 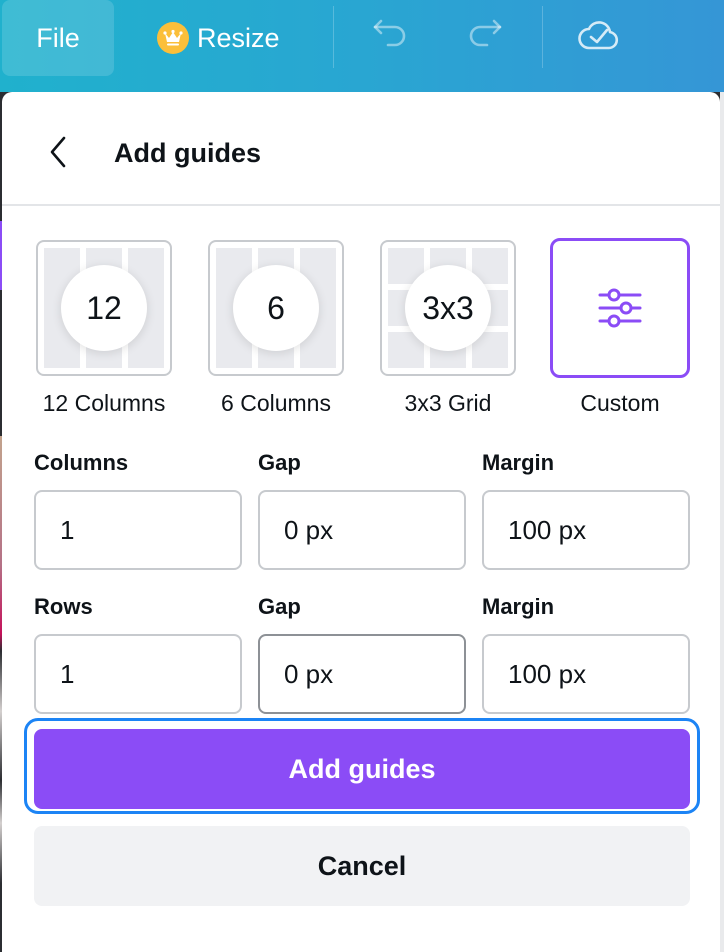 What do you see at coordinates (63, 606) in the screenshot?
I see `rows-label: Rows` at bounding box center [63, 606].